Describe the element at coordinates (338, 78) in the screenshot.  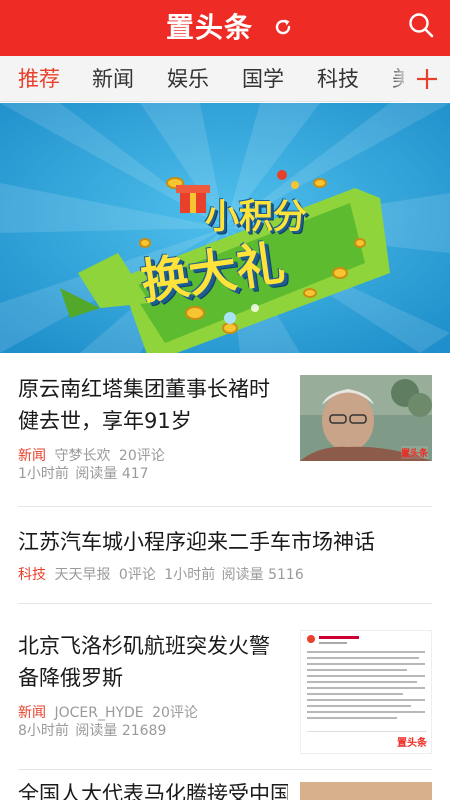
I see `tab-technology: 科技` at that location.